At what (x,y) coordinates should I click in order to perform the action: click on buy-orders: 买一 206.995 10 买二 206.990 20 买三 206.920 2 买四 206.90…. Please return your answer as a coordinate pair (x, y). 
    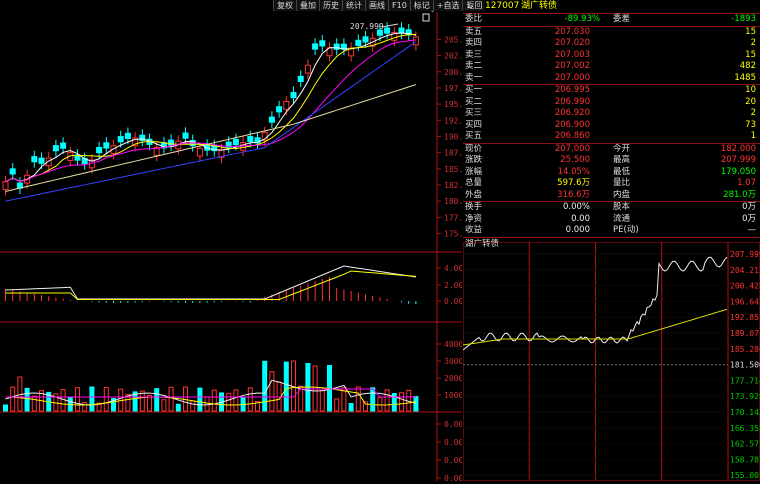
    Looking at the image, I should click on (611, 114).